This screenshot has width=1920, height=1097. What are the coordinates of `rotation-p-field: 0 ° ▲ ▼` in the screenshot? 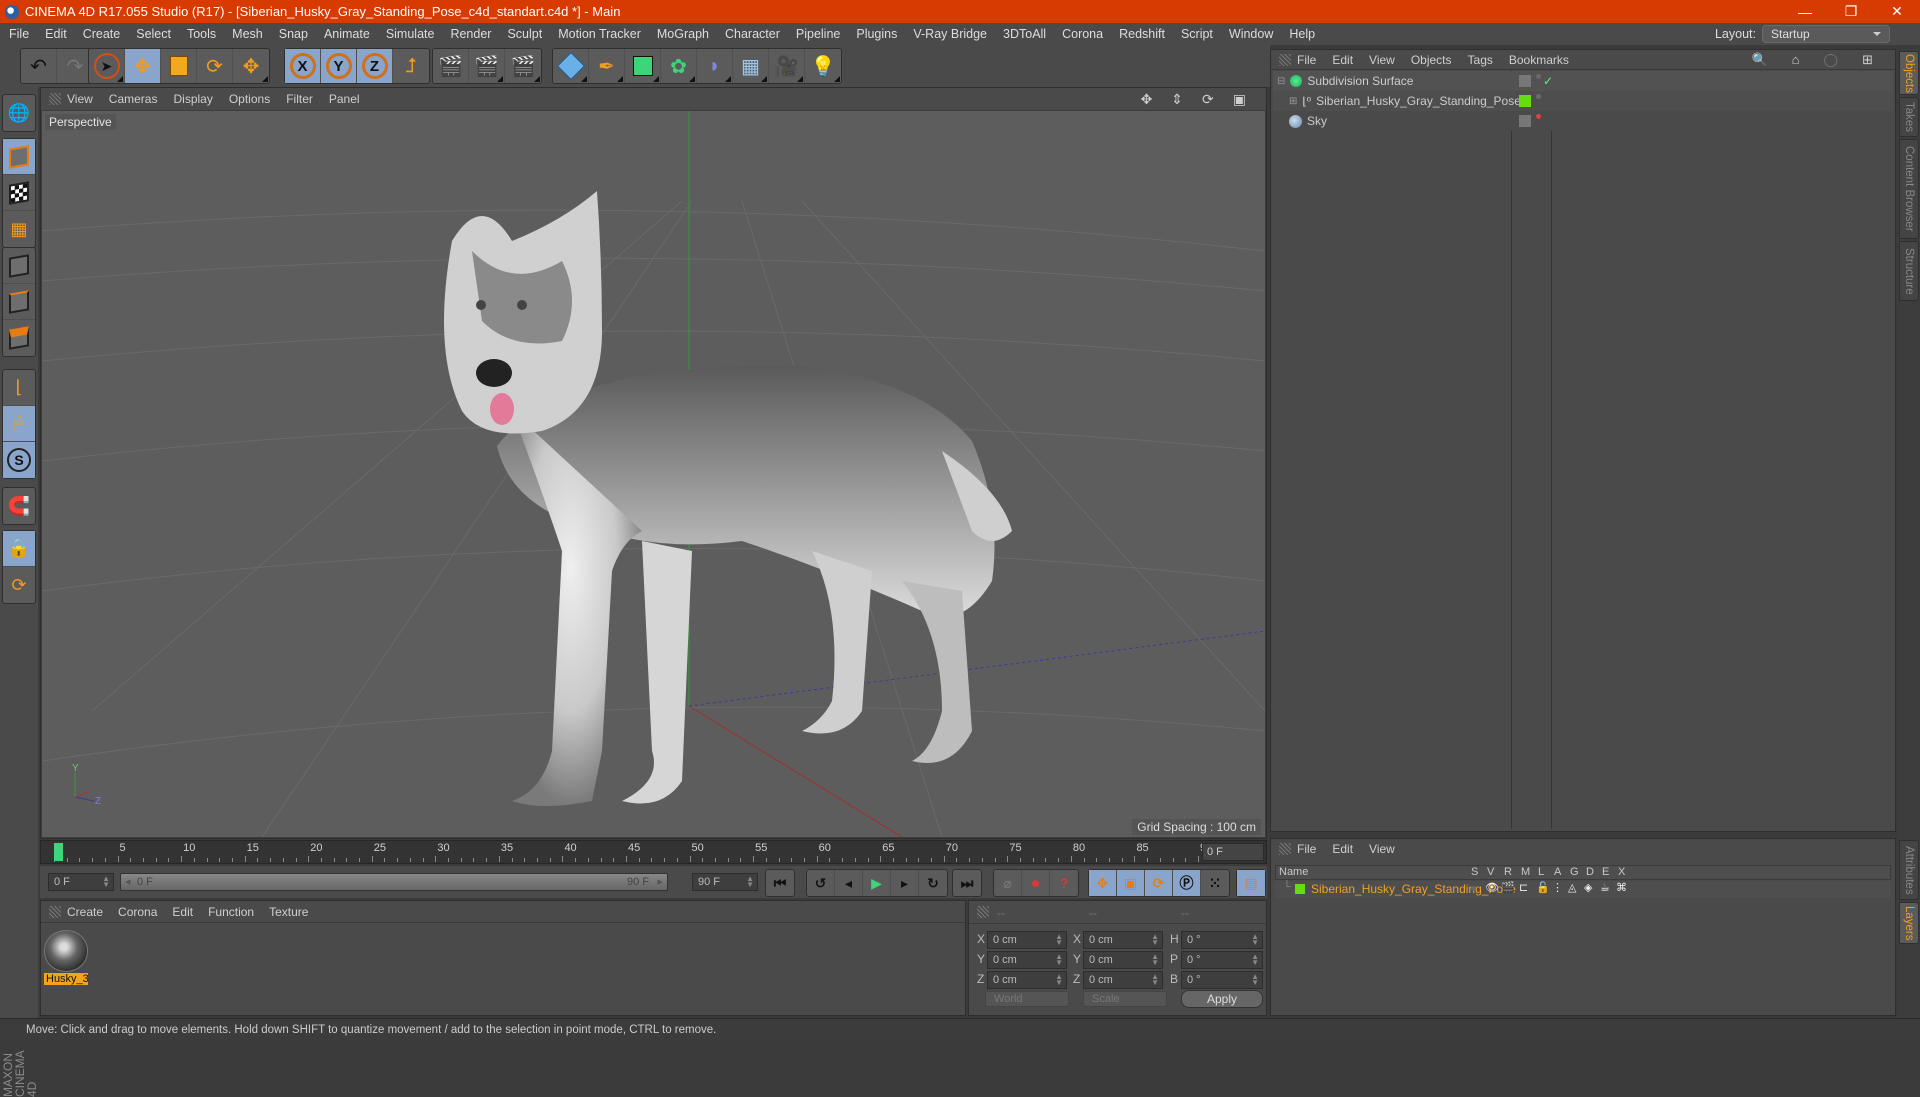 It's located at (1222, 960).